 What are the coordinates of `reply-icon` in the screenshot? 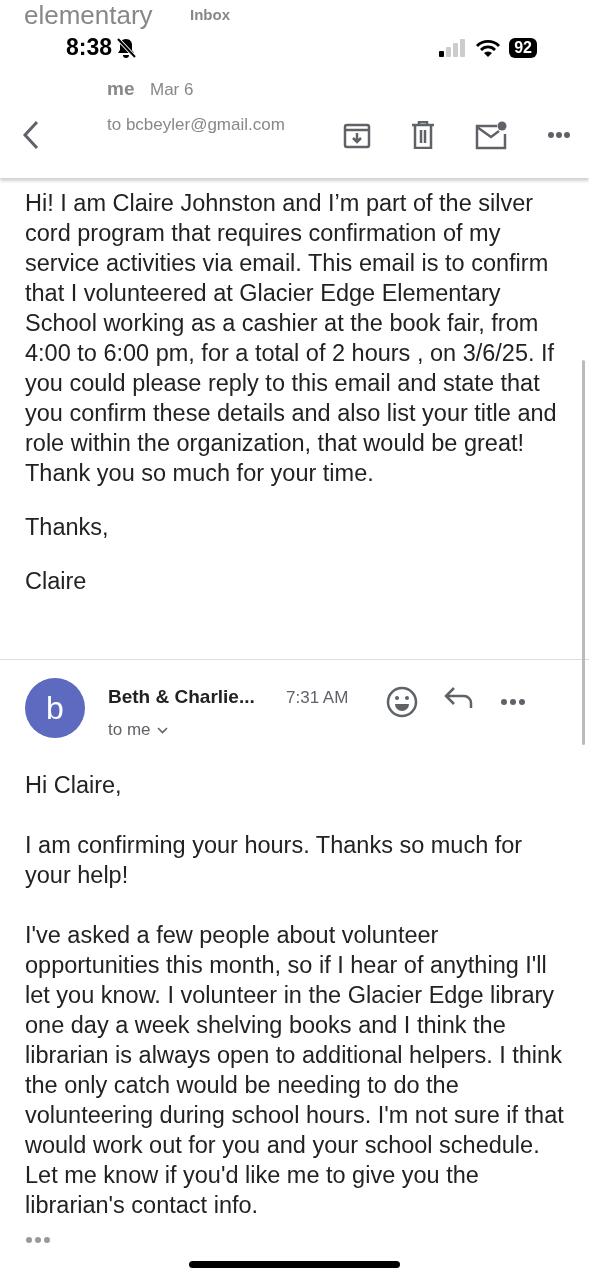 It's located at (459, 698).